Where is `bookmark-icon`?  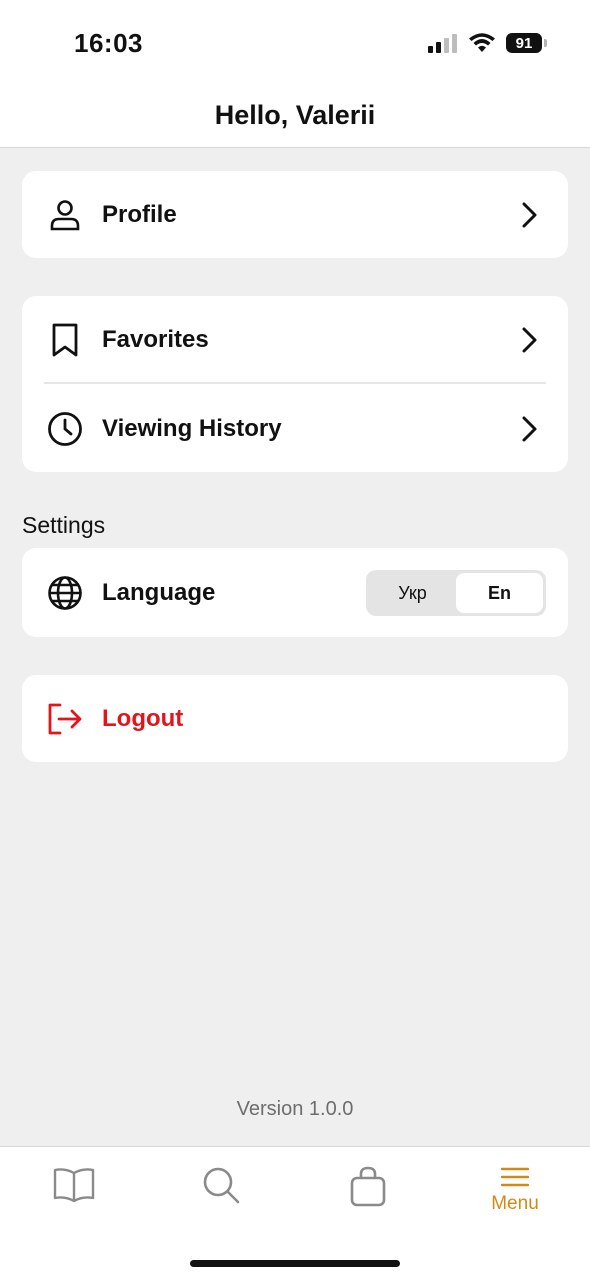 bookmark-icon is located at coordinates (65, 340).